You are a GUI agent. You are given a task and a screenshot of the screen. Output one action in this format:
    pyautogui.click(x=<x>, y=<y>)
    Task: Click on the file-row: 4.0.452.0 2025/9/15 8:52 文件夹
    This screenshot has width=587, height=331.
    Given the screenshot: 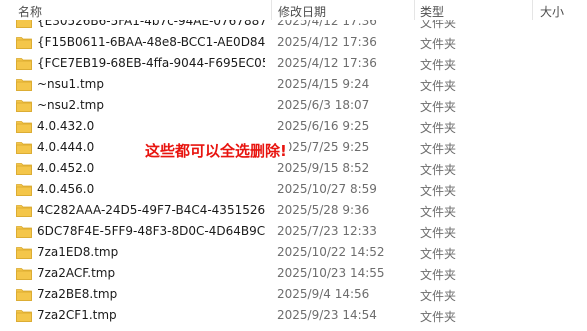 What is the action you would take?
    pyautogui.click(x=293, y=168)
    